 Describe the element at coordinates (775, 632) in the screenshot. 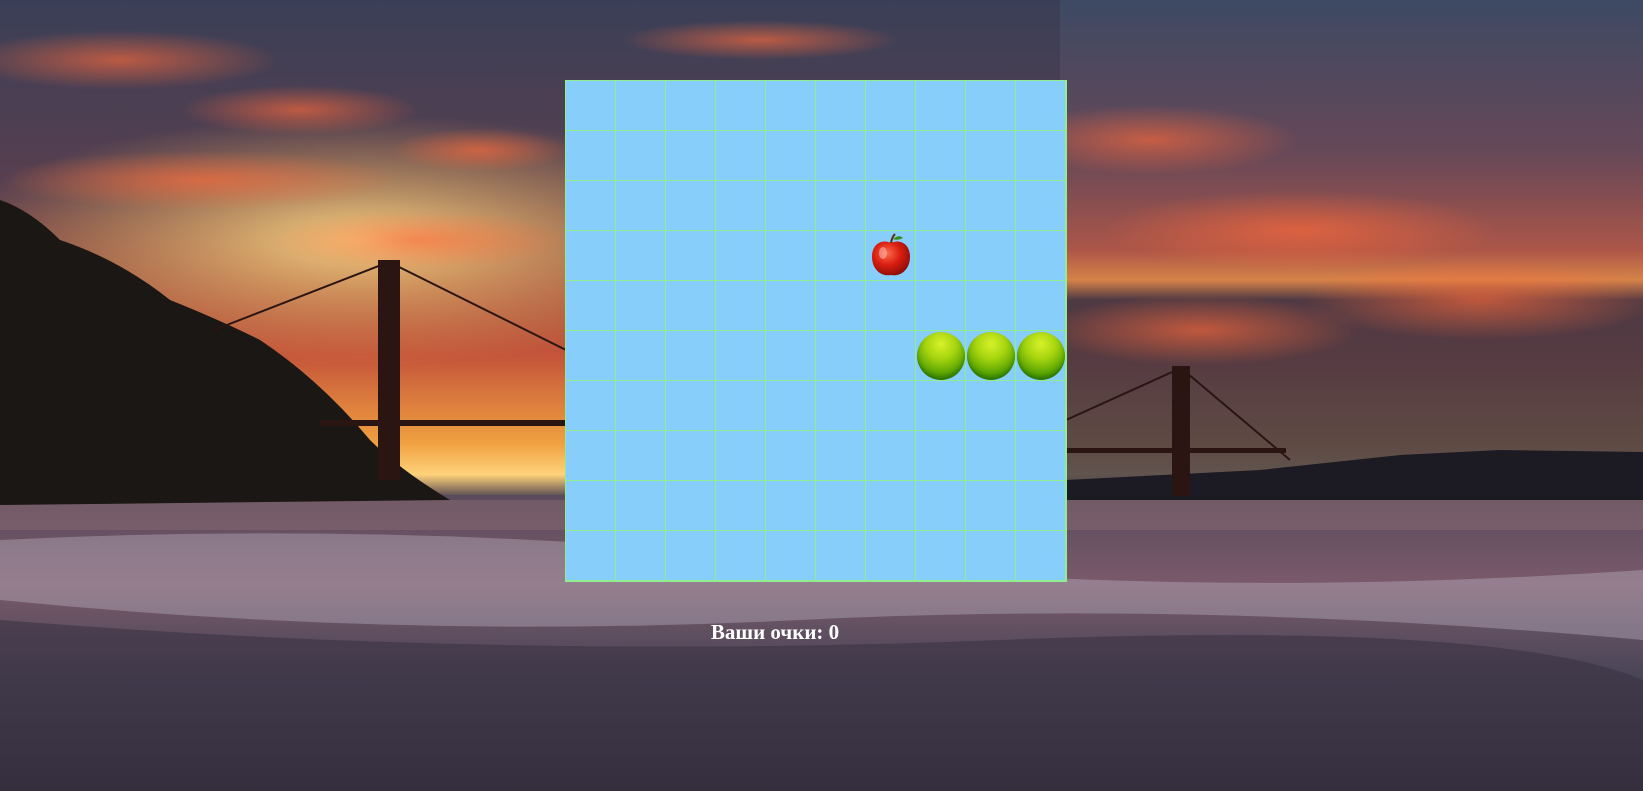

I see `score-label: Ваши очки: 0` at that location.